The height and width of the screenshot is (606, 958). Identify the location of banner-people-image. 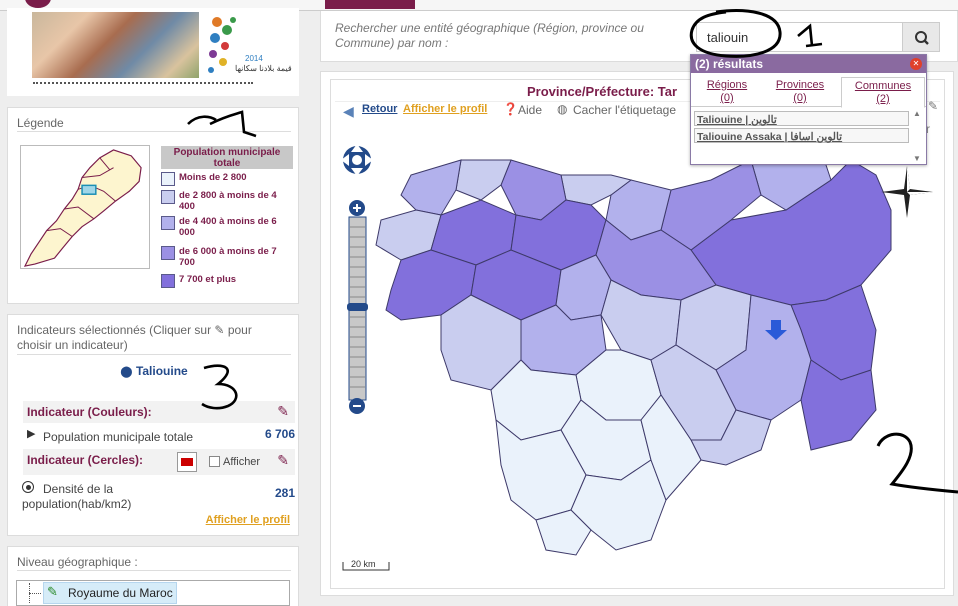
(115, 45).